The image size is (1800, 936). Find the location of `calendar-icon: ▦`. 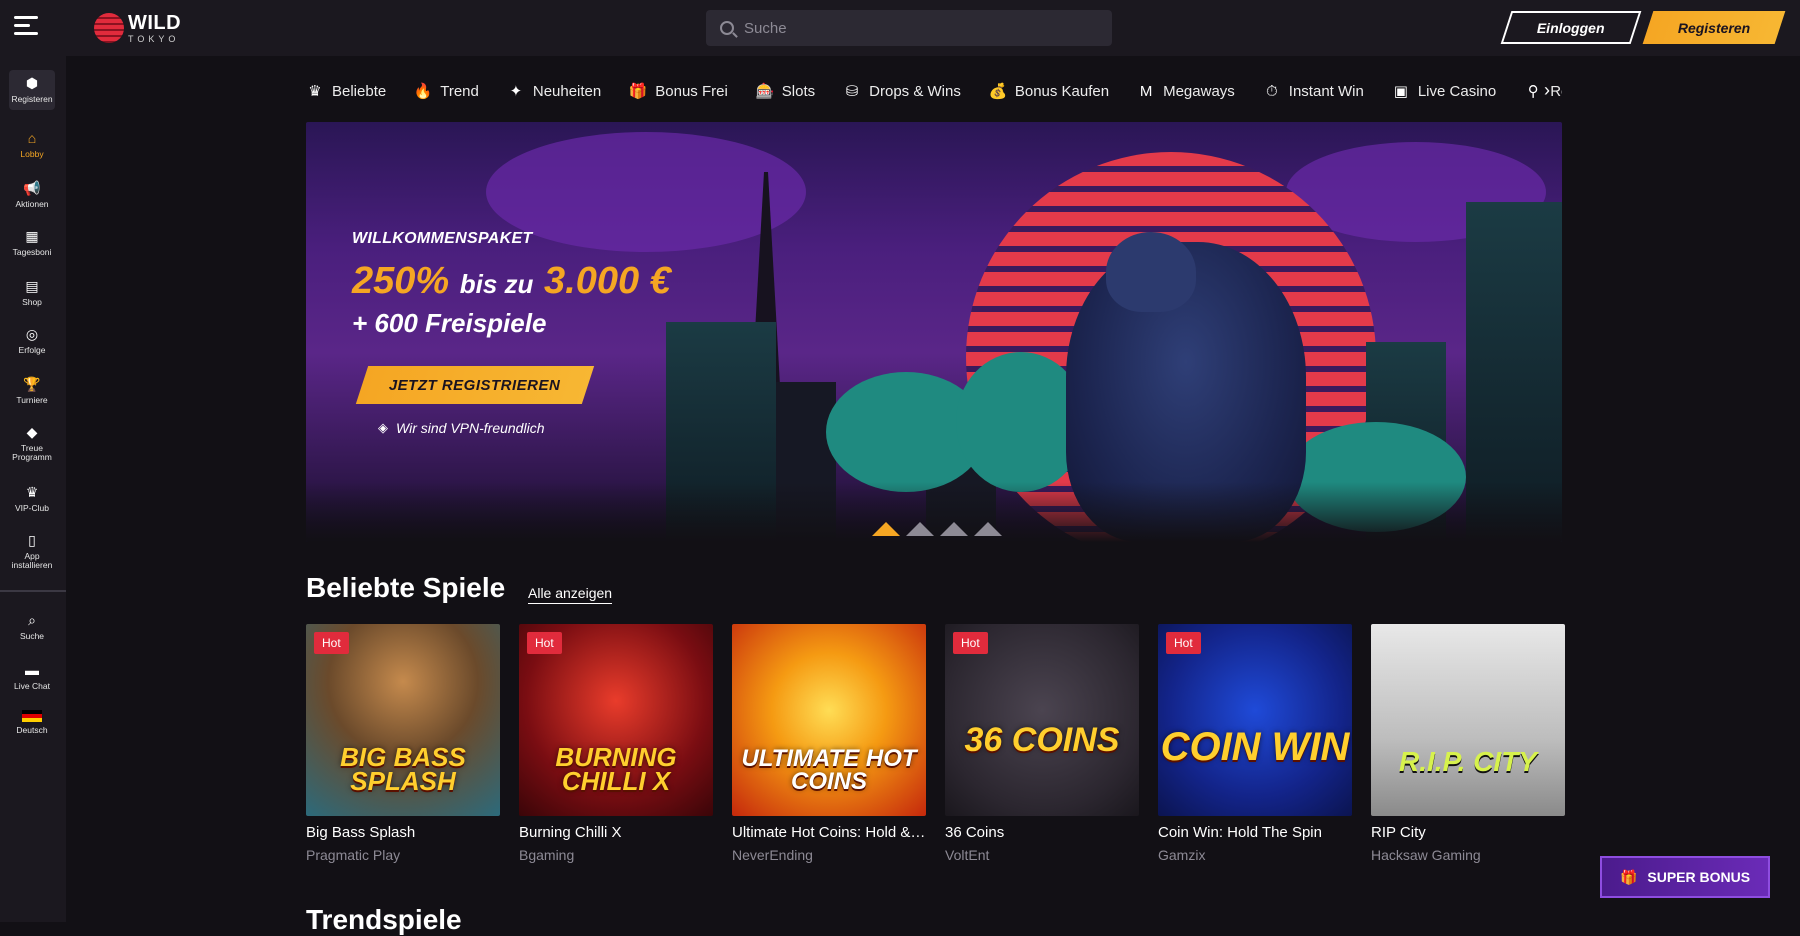

calendar-icon: ▦ is located at coordinates (32, 236).